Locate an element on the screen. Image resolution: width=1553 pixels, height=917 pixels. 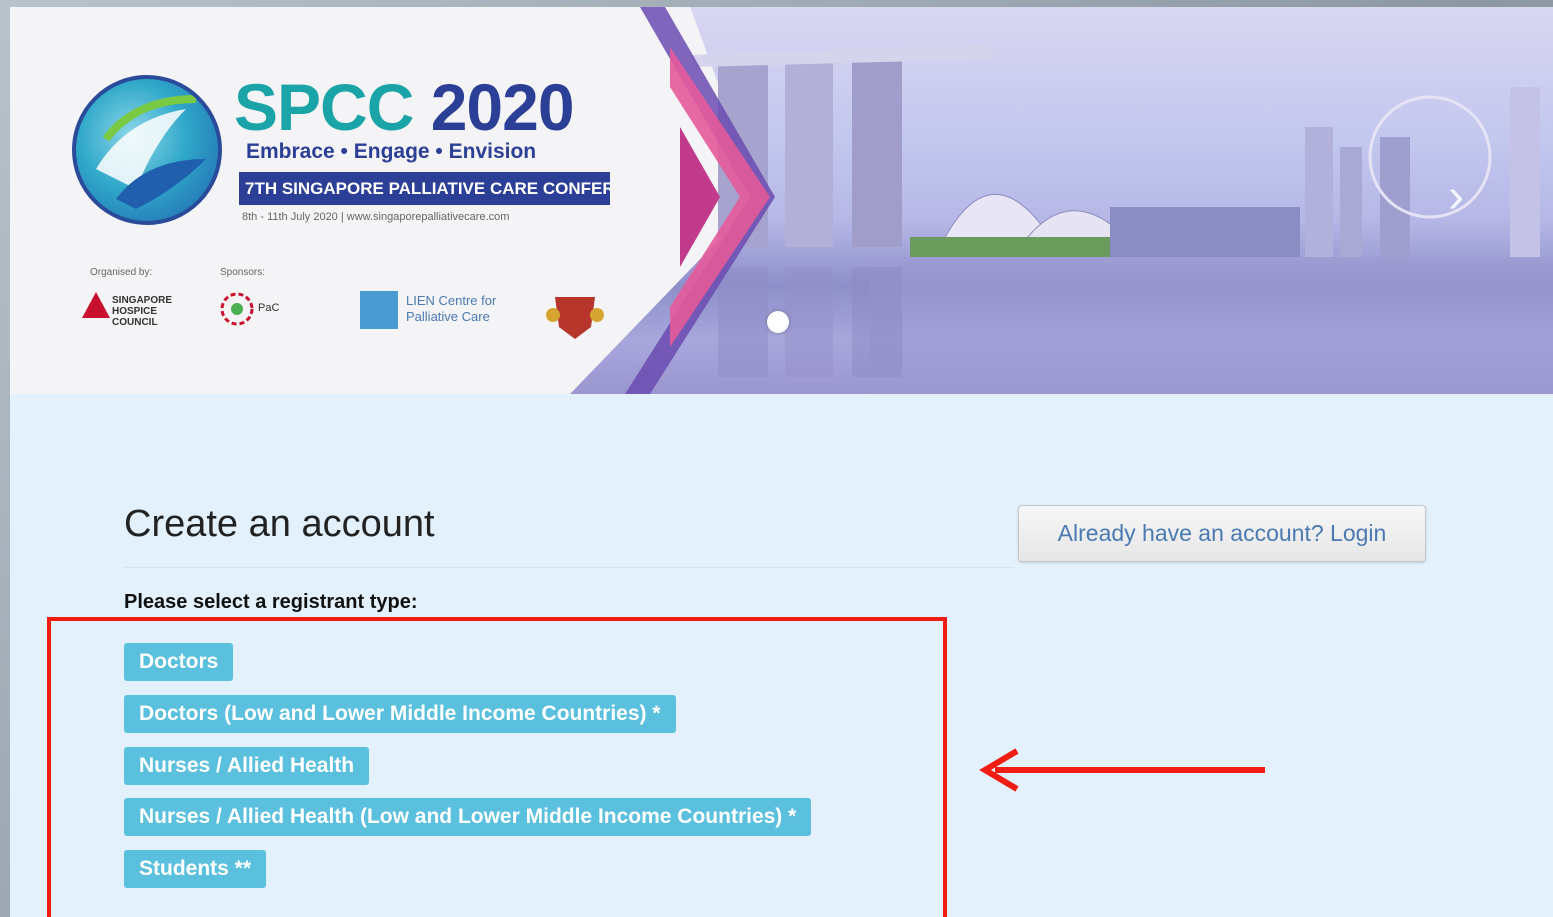
registrant-option-students: Students ** is located at coordinates (195, 869).